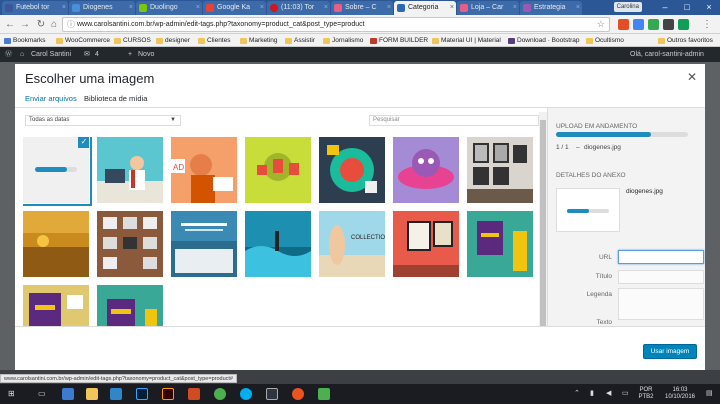 The height and width of the screenshot is (404, 720). I want to click on new-link: Novo, so click(146, 54).